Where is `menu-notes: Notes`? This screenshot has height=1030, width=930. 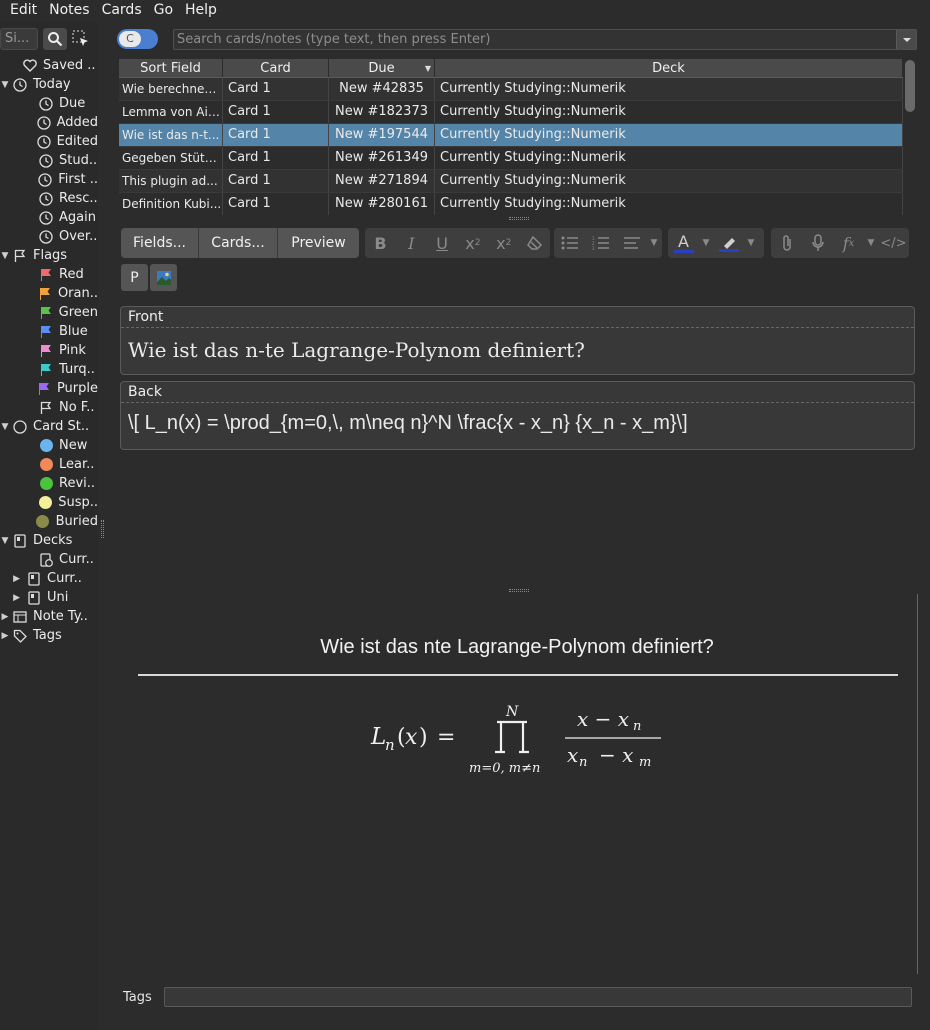
menu-notes: Notes is located at coordinates (69, 10).